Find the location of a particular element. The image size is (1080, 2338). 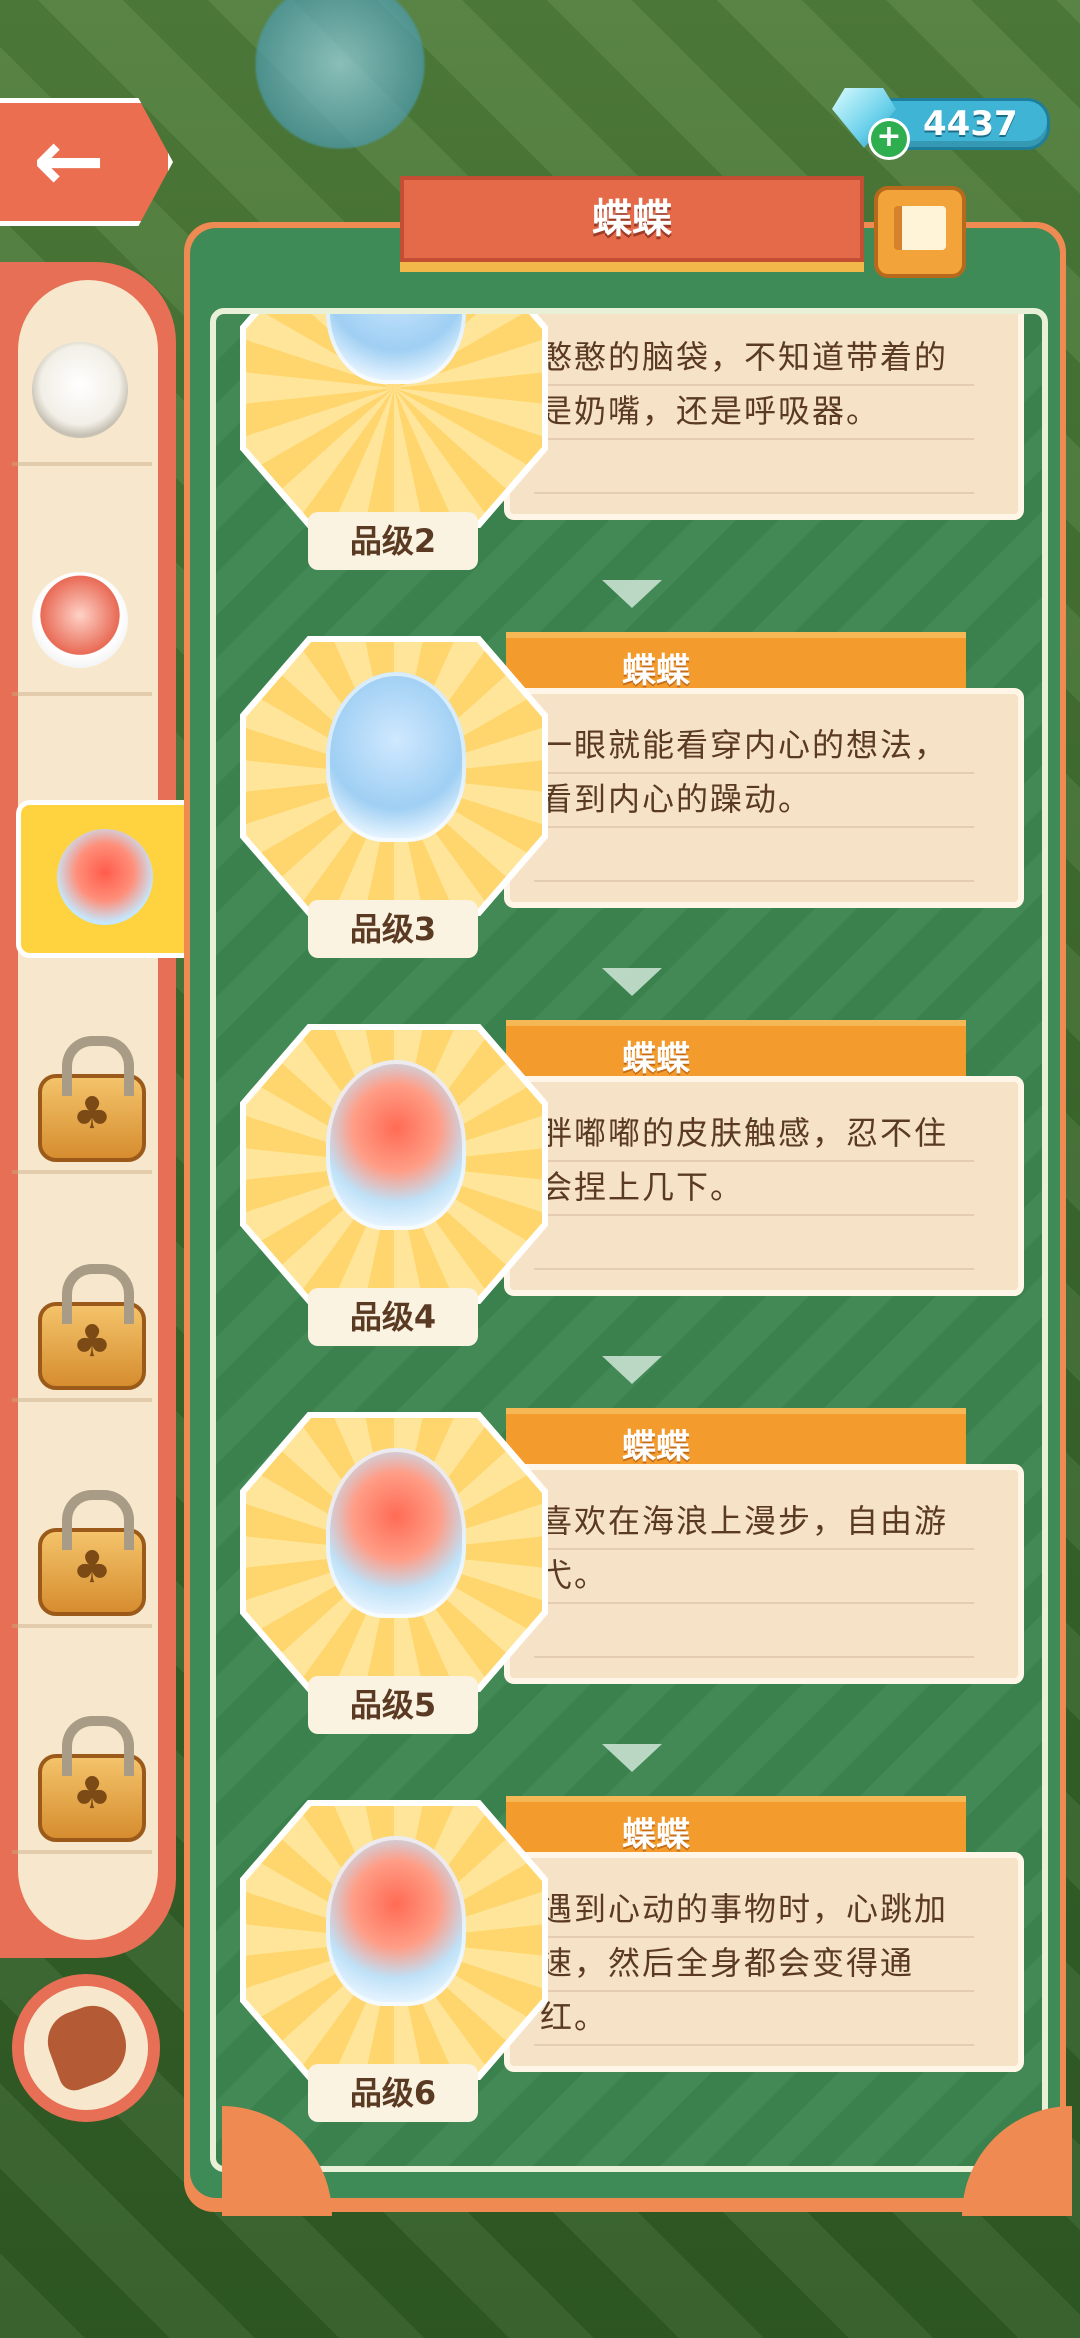

arrow-left-icon: ← is located at coordinates (69, 161).